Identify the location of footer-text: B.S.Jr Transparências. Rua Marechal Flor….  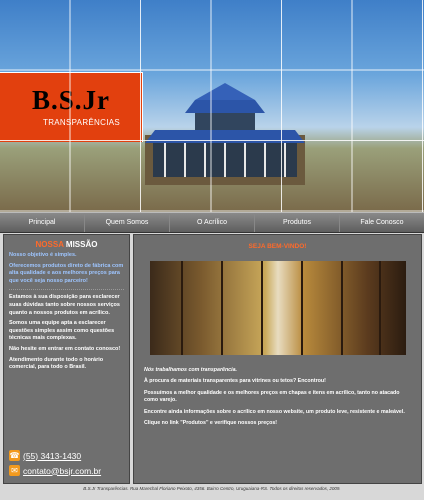
(212, 488).